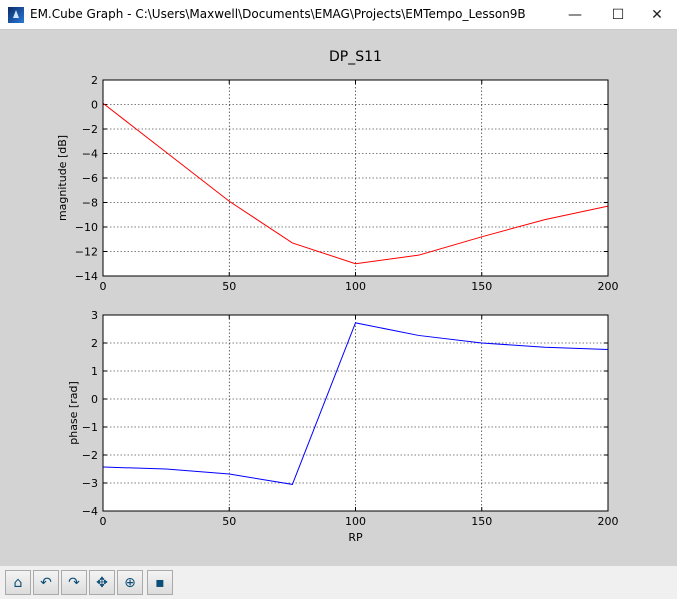 This screenshot has width=677, height=599. I want to click on y-axis-label: phase [rad], so click(73, 413).